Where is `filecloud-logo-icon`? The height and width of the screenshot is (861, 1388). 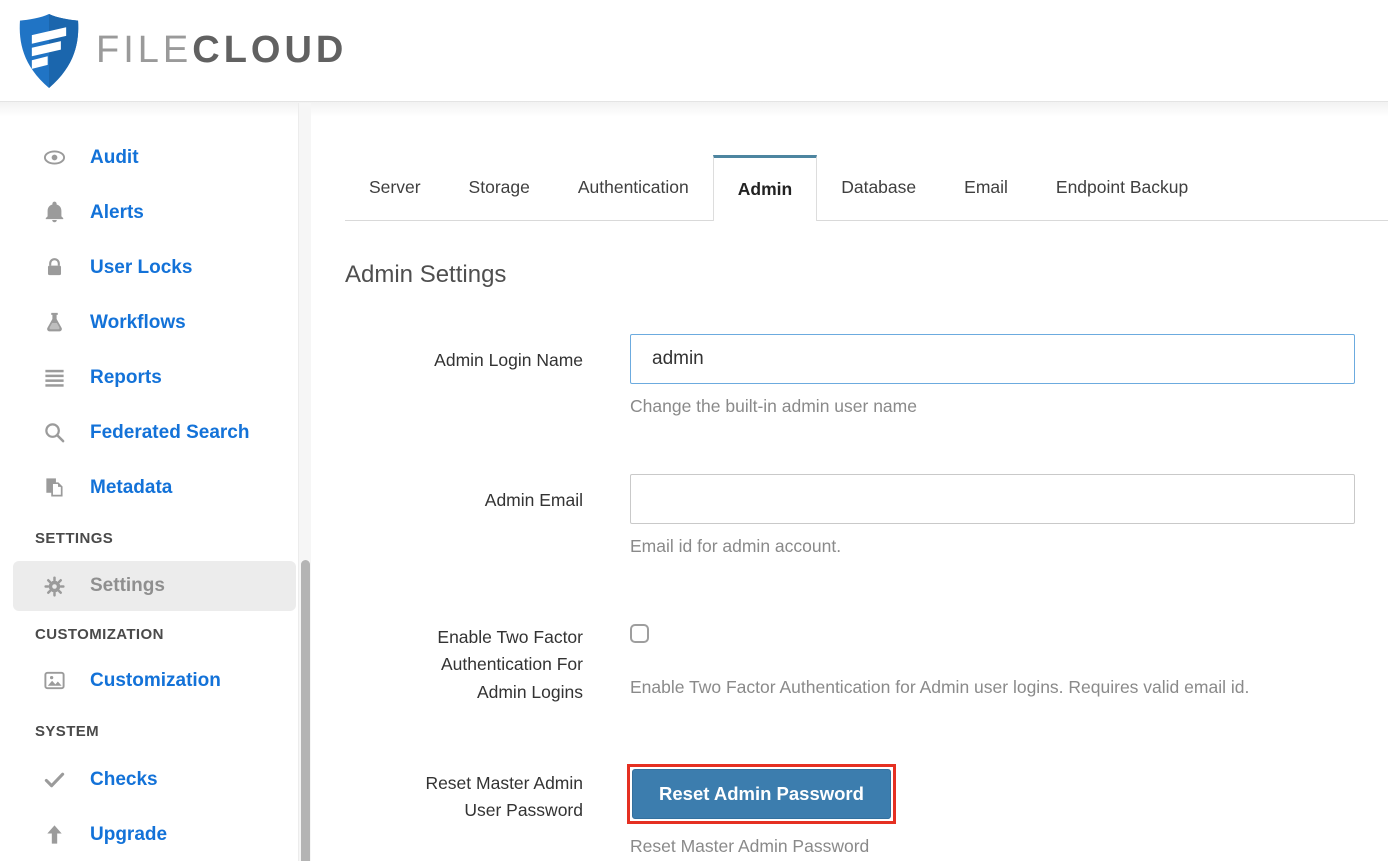 filecloud-logo-icon is located at coordinates (49, 50).